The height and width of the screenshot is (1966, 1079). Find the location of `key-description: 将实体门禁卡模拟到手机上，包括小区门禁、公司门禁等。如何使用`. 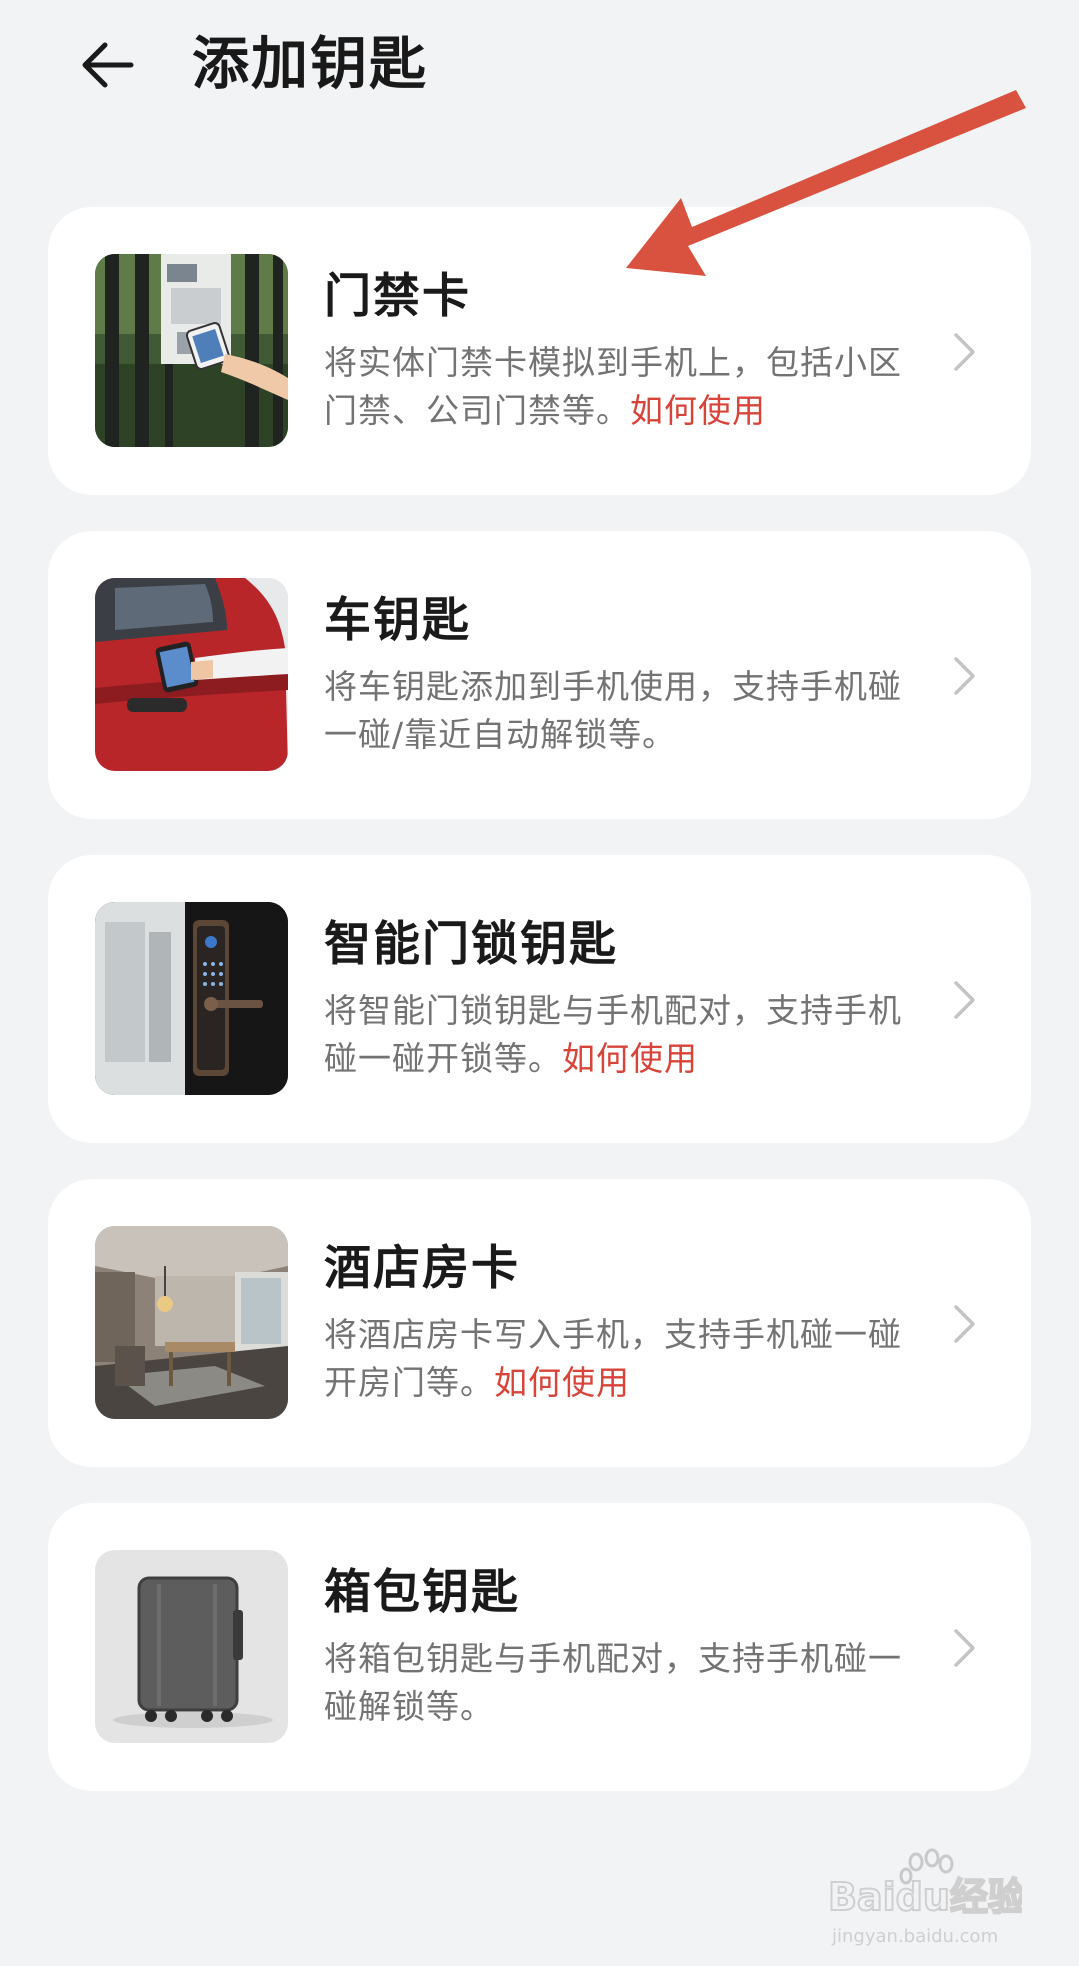

key-description: 将实体门禁卡模拟到手机上，包括小区门禁、公司门禁等。如何使用 is located at coordinates (619, 387).